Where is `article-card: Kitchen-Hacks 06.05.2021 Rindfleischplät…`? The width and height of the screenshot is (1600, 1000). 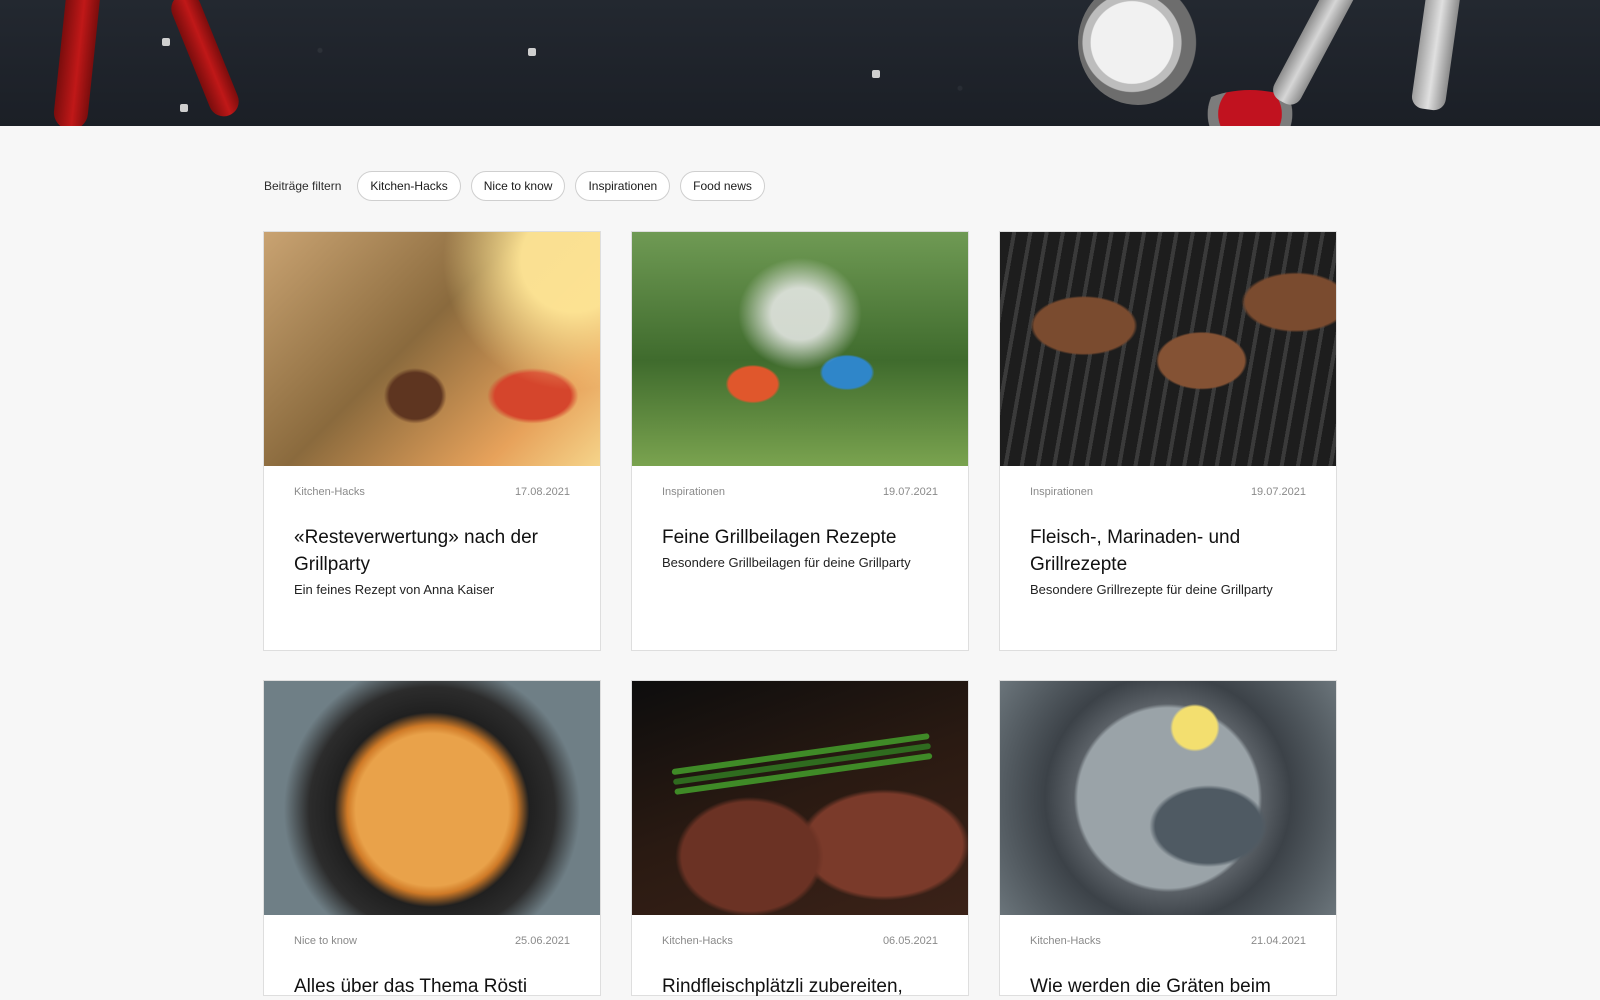 article-card: Kitchen-Hacks 06.05.2021 Rindfleischplät… is located at coordinates (800, 838).